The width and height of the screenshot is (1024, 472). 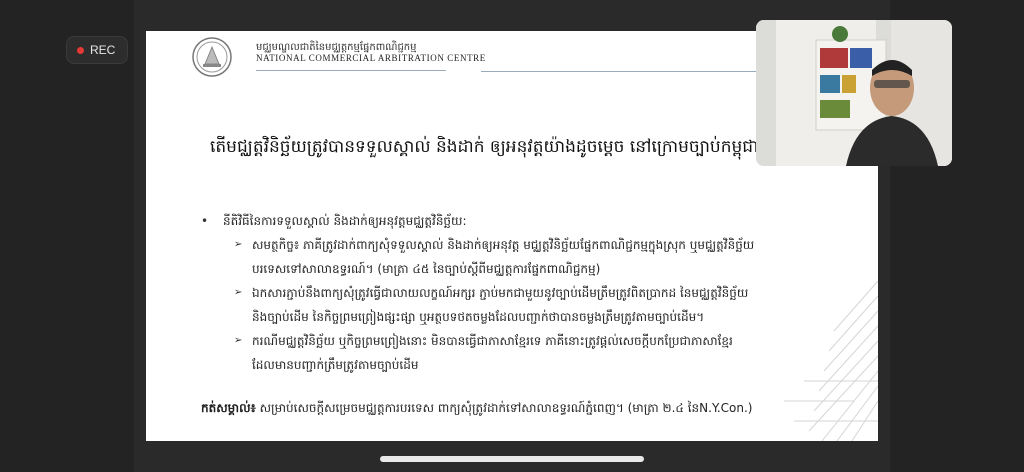 I want to click on participant-video-tile, so click(x=854, y=93).